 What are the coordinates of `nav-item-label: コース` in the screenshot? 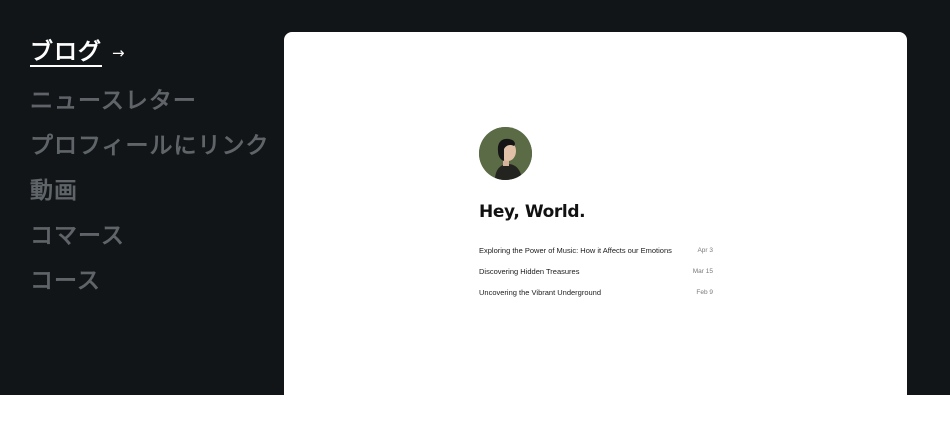 It's located at (65, 280).